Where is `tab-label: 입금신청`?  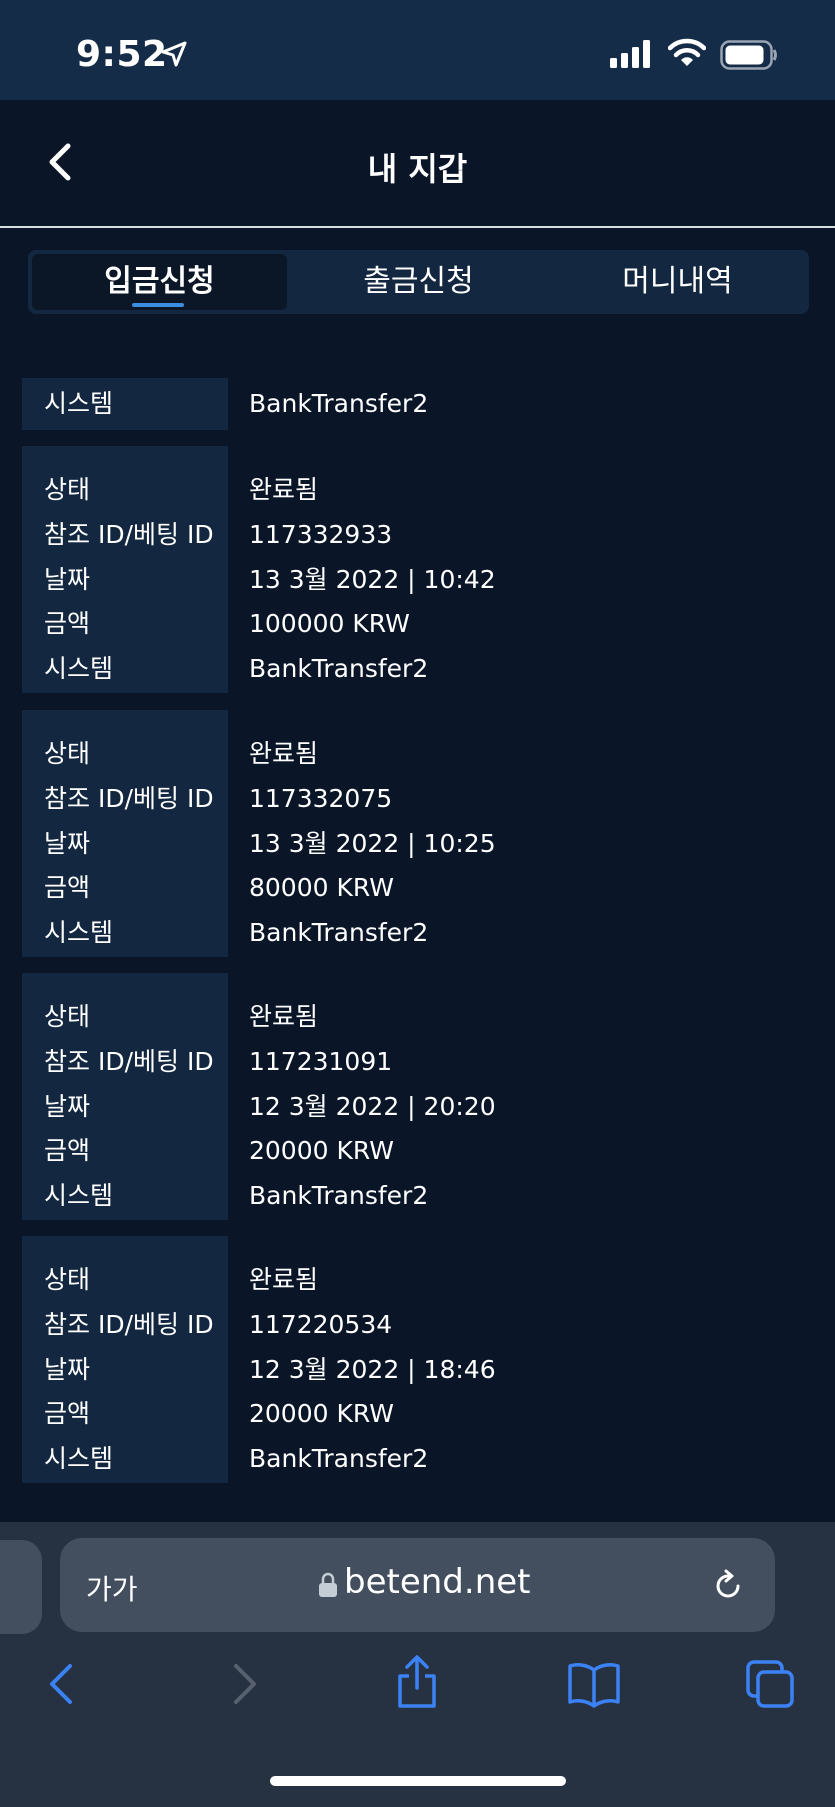 tab-label: 입금신청 is located at coordinates (159, 281).